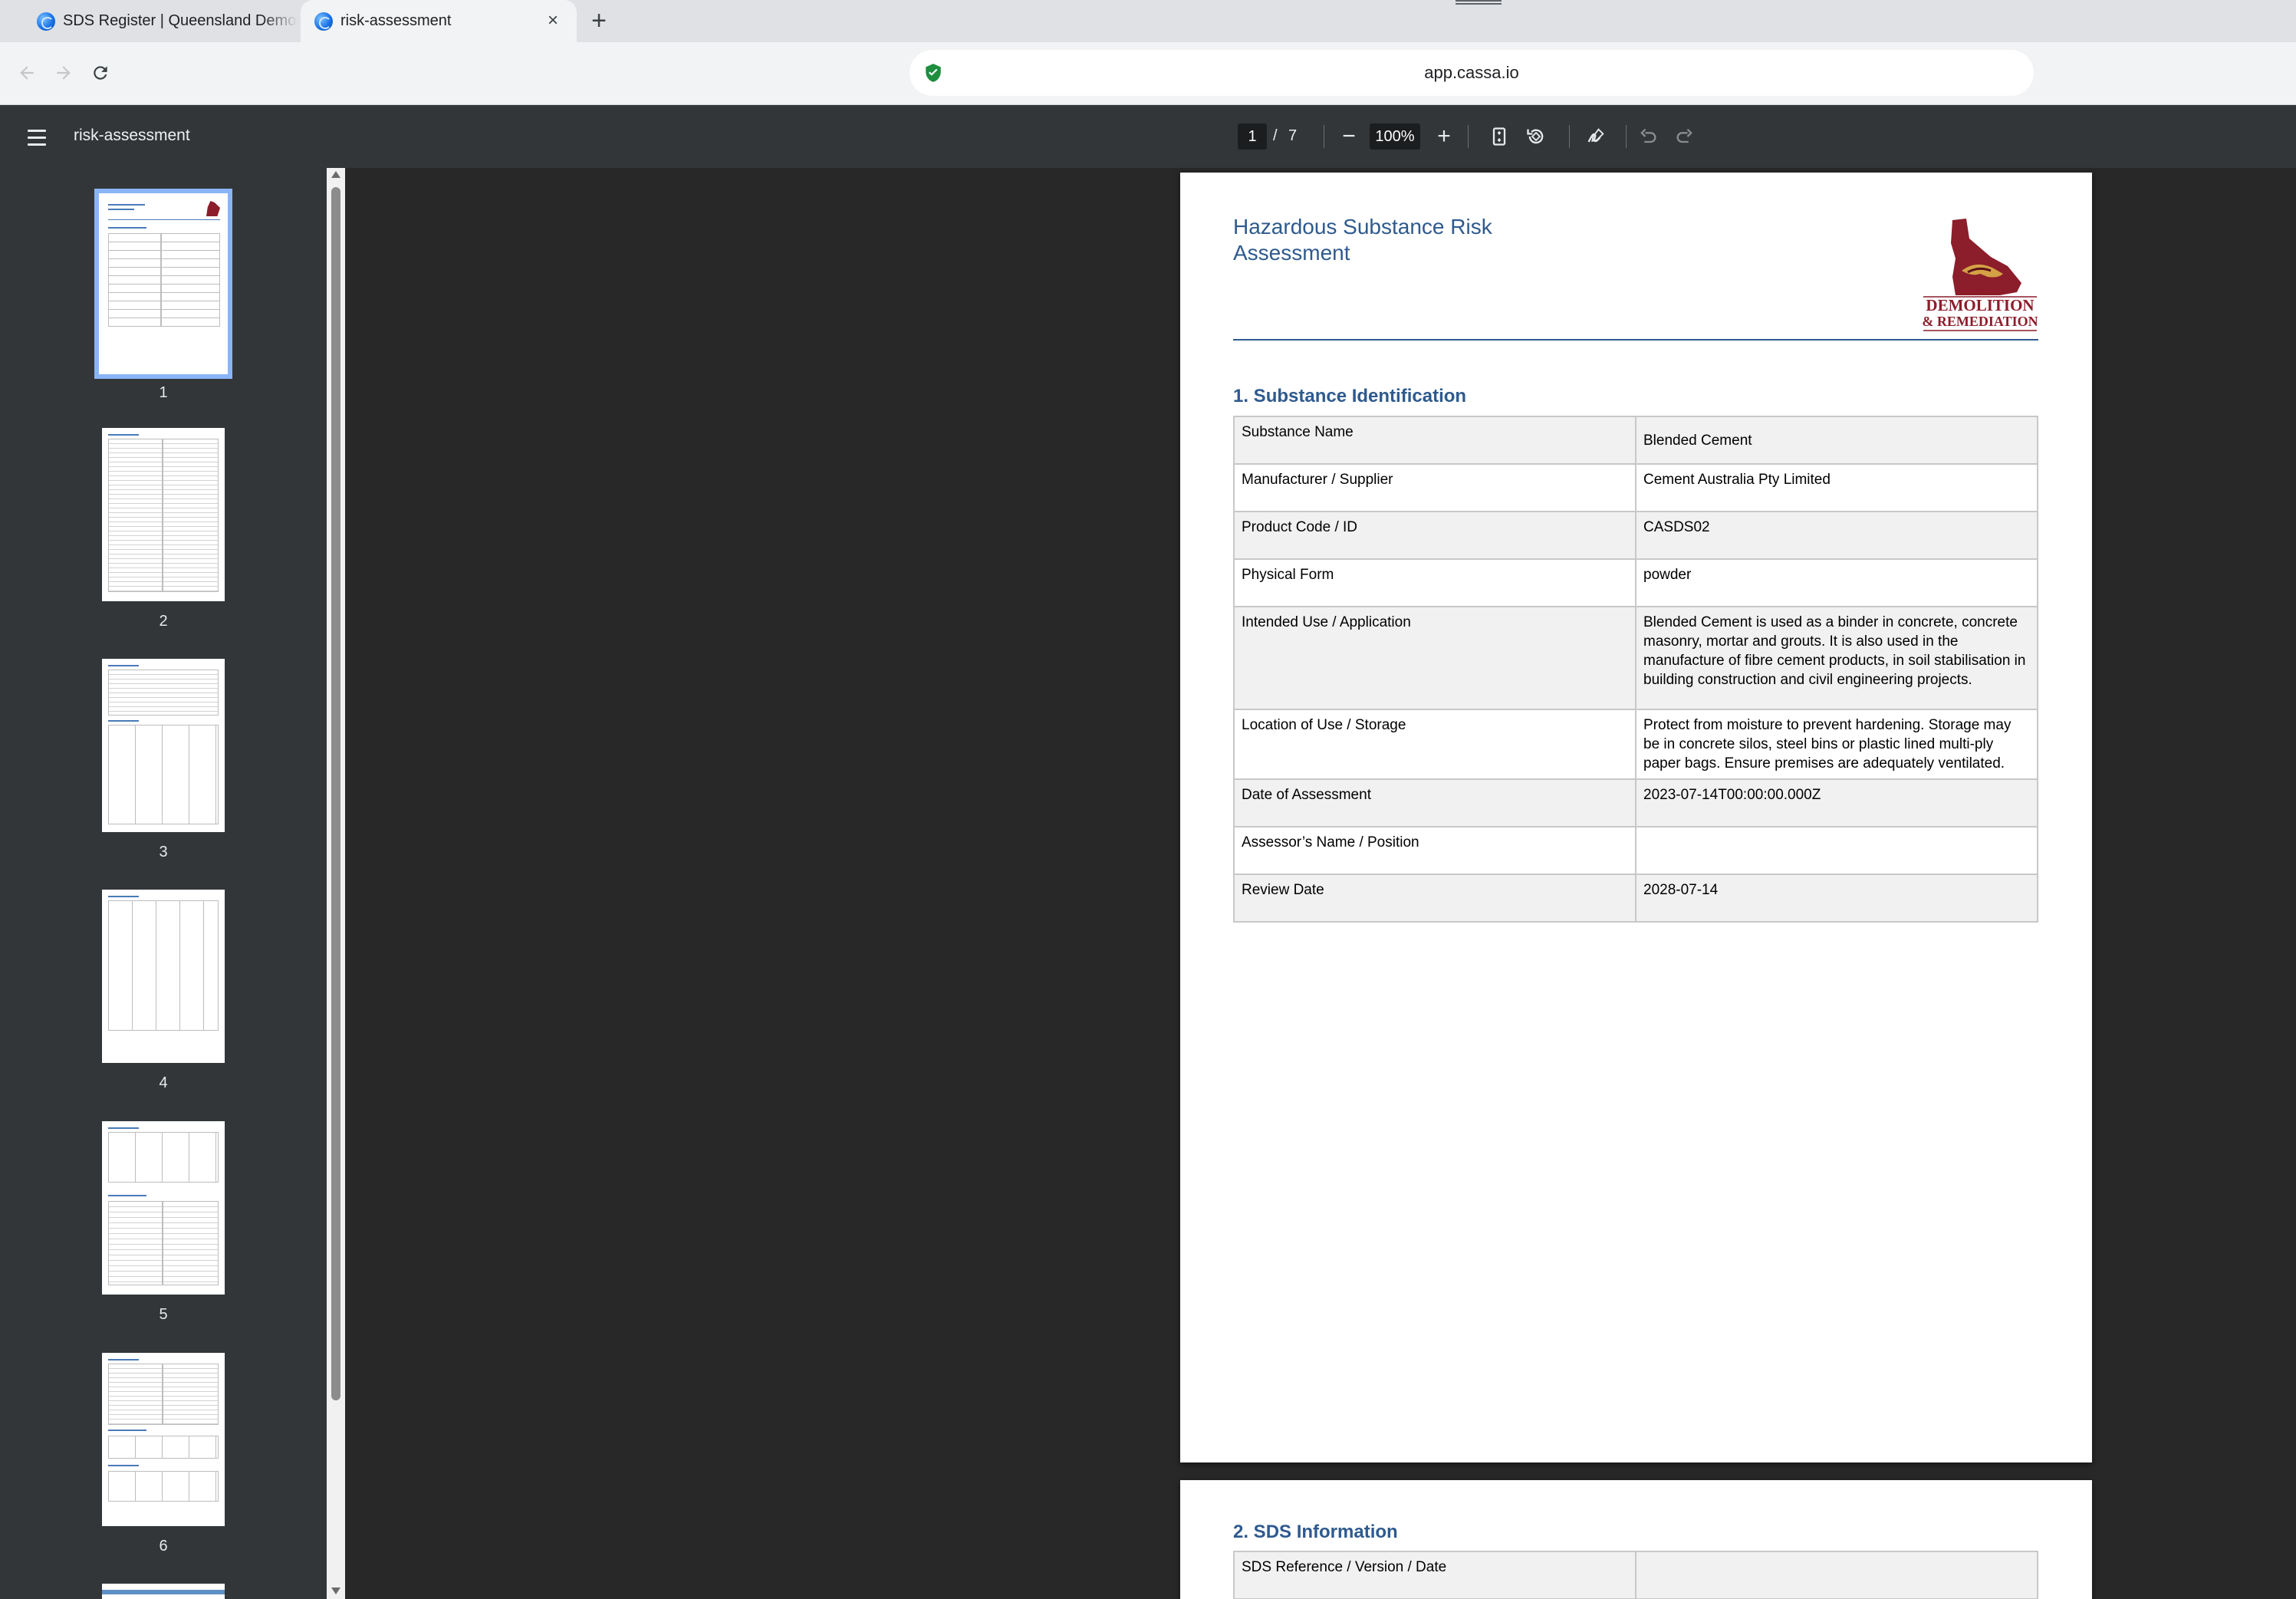 The image size is (2296, 1599). What do you see at coordinates (36, 137) in the screenshot?
I see `menu-icon` at bounding box center [36, 137].